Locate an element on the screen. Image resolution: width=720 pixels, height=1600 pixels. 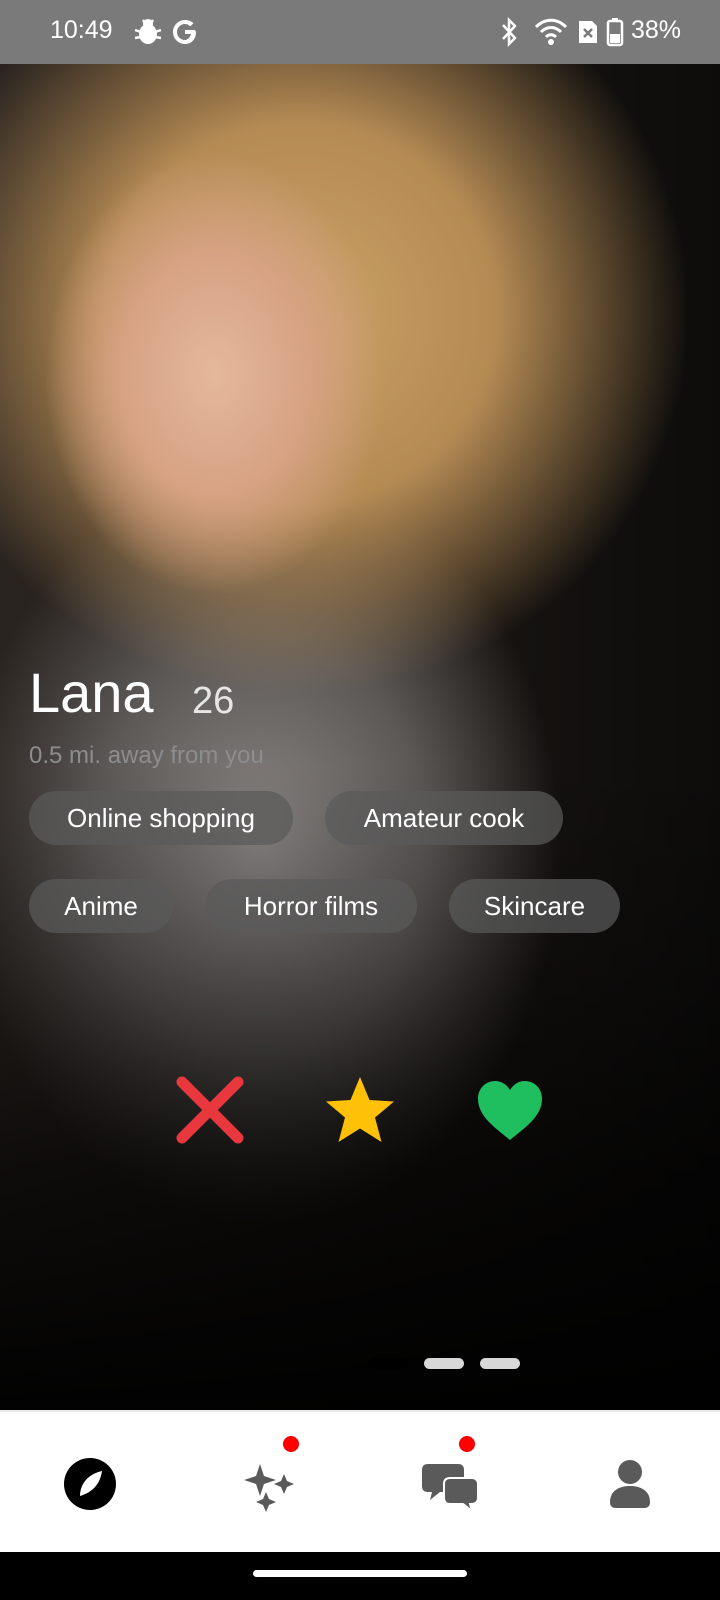
superlike-button is located at coordinates (360, 1110).